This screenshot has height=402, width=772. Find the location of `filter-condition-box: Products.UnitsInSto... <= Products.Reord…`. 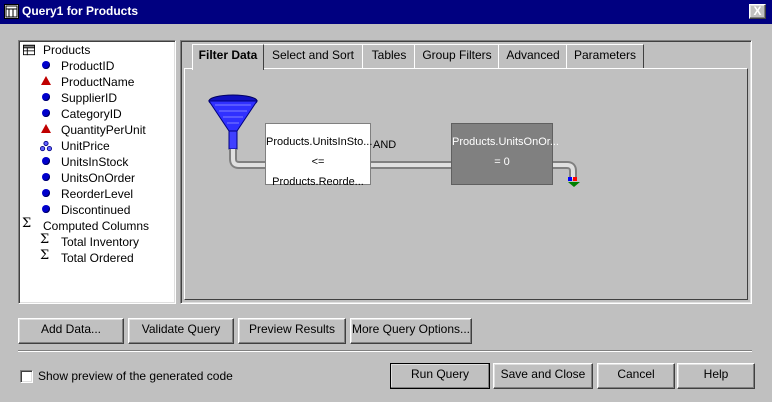

filter-condition-box: Products.UnitsInSto... <= Products.Reord… is located at coordinates (319, 155).